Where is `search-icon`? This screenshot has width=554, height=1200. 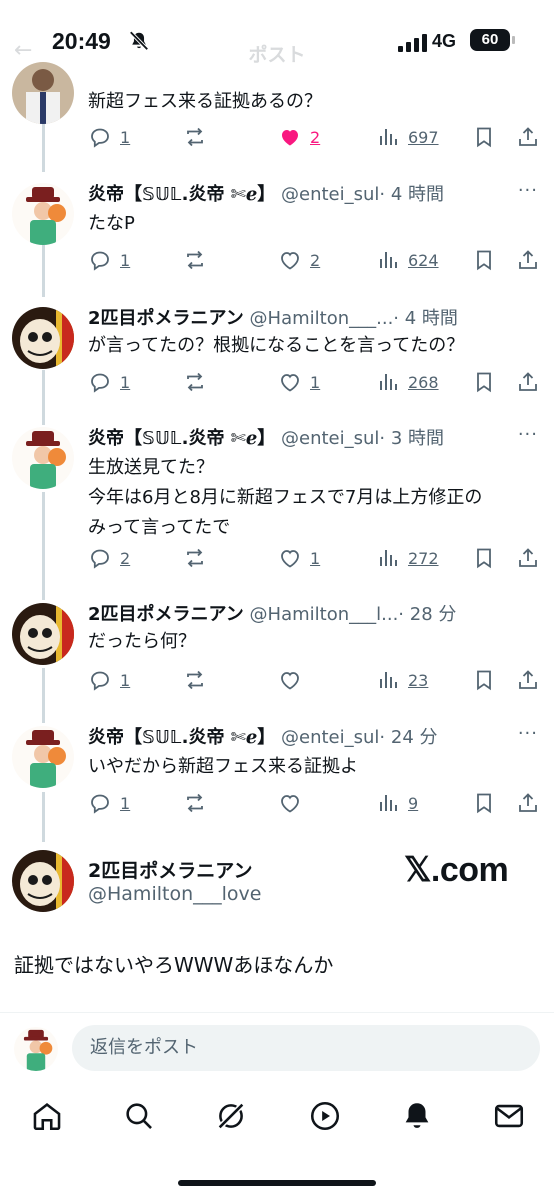 search-icon is located at coordinates (139, 1116).